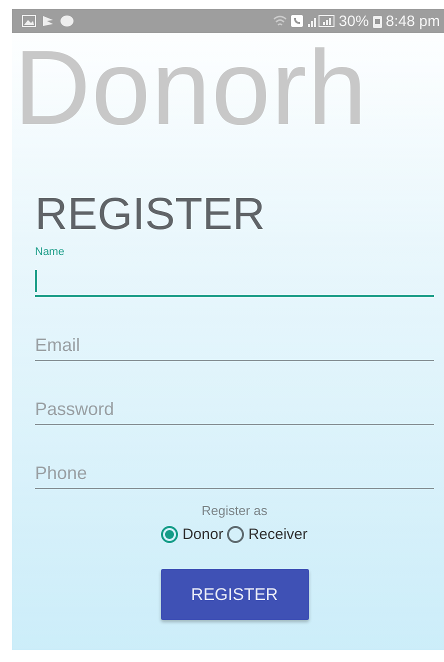 The height and width of the screenshot is (662, 444). I want to click on input-field: Phone, so click(234, 470).